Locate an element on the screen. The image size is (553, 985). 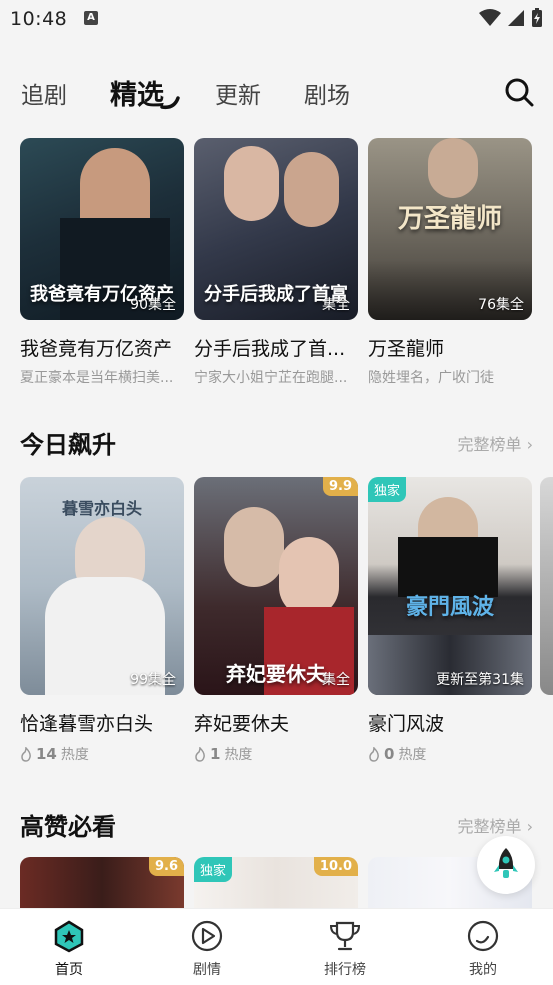
nav-label: 我的 is located at coordinates (483, 970).